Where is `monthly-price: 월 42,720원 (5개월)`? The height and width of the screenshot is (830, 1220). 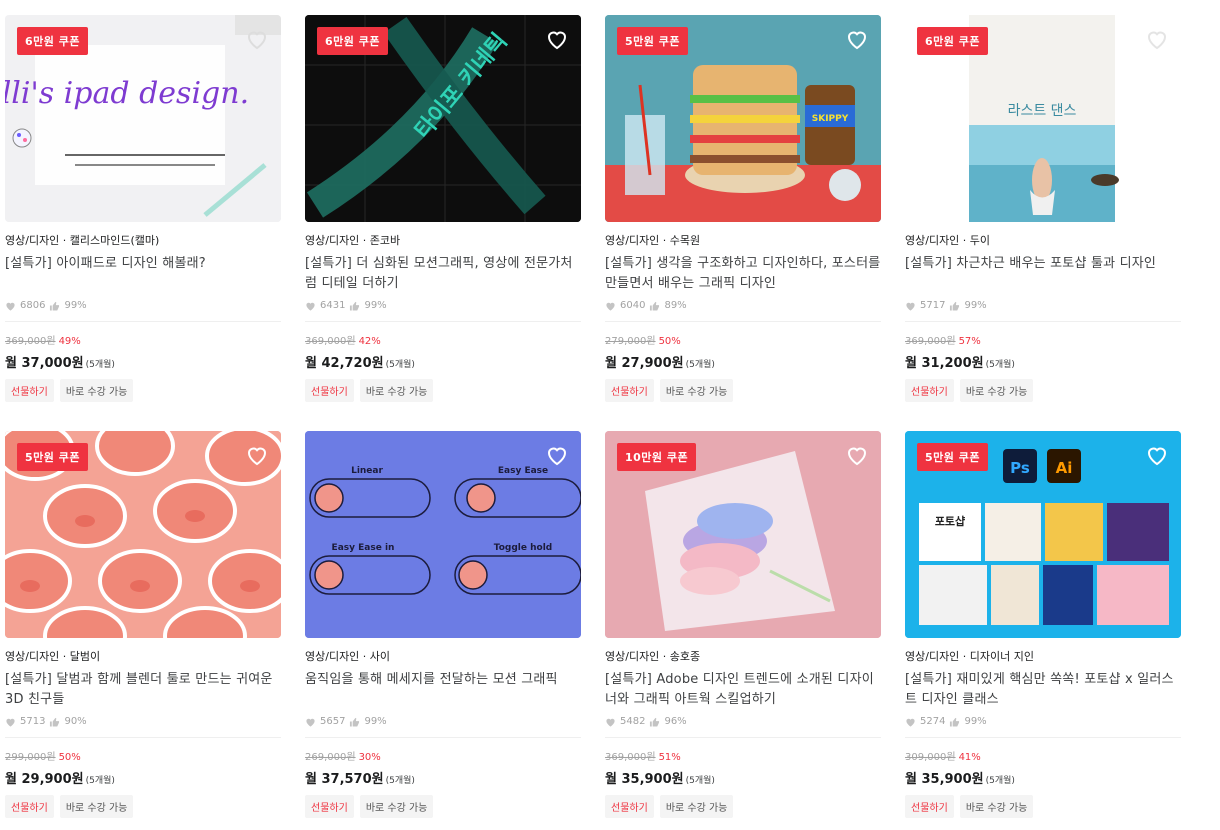
monthly-price: 월 42,720원 (5개월) is located at coordinates (443, 361).